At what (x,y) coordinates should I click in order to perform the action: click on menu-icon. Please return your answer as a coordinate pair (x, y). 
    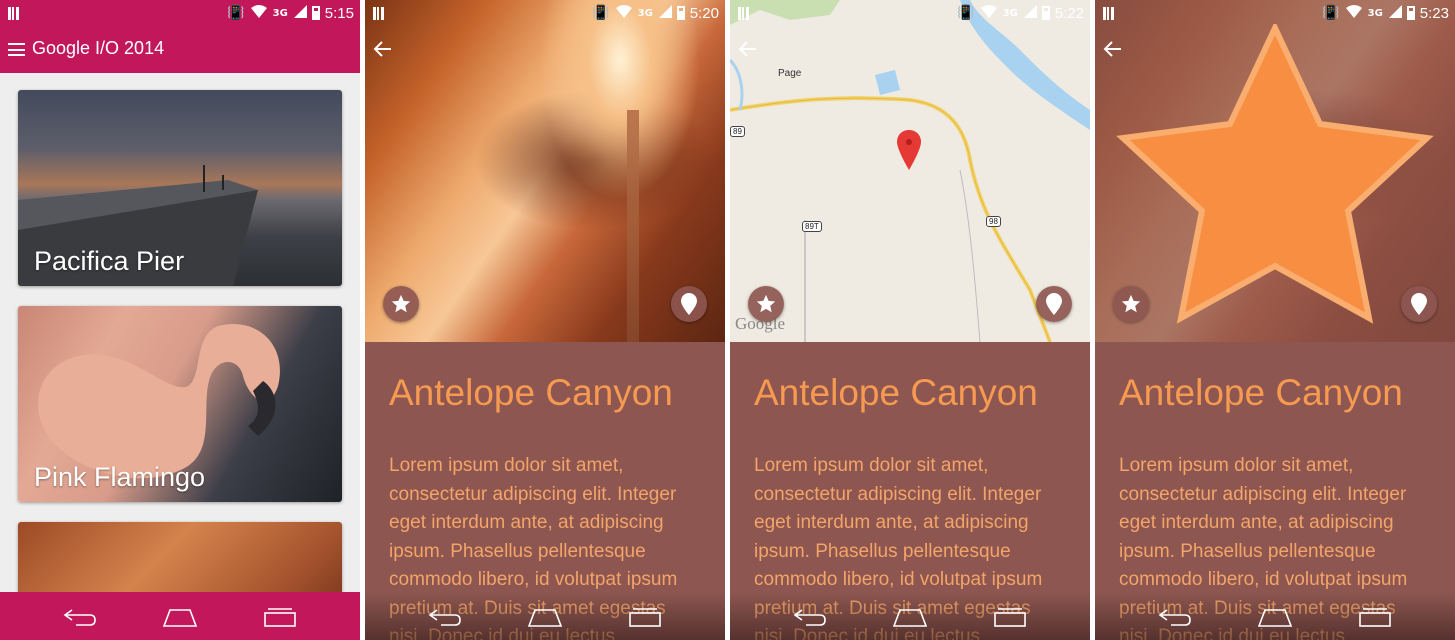
    Looking at the image, I should click on (16, 49).